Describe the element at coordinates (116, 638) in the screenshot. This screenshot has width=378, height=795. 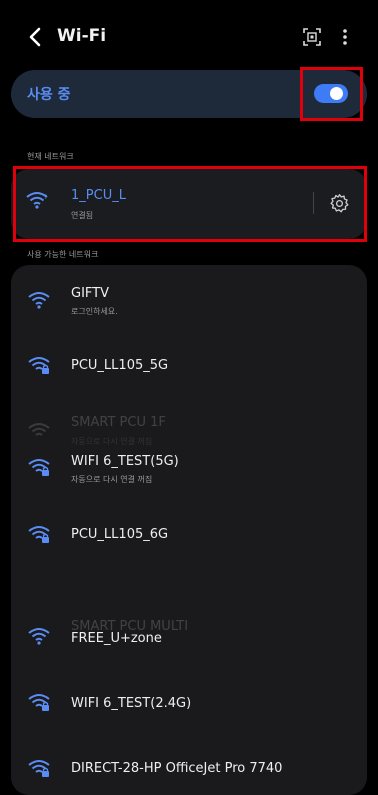
I see `network-name: FREE_U+zone` at that location.